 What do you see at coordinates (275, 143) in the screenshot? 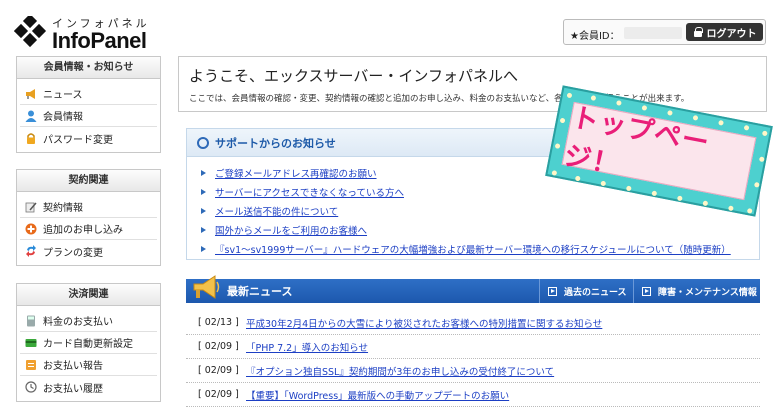
I see `support-notice-title: サポートからのお知らせ` at bounding box center [275, 143].